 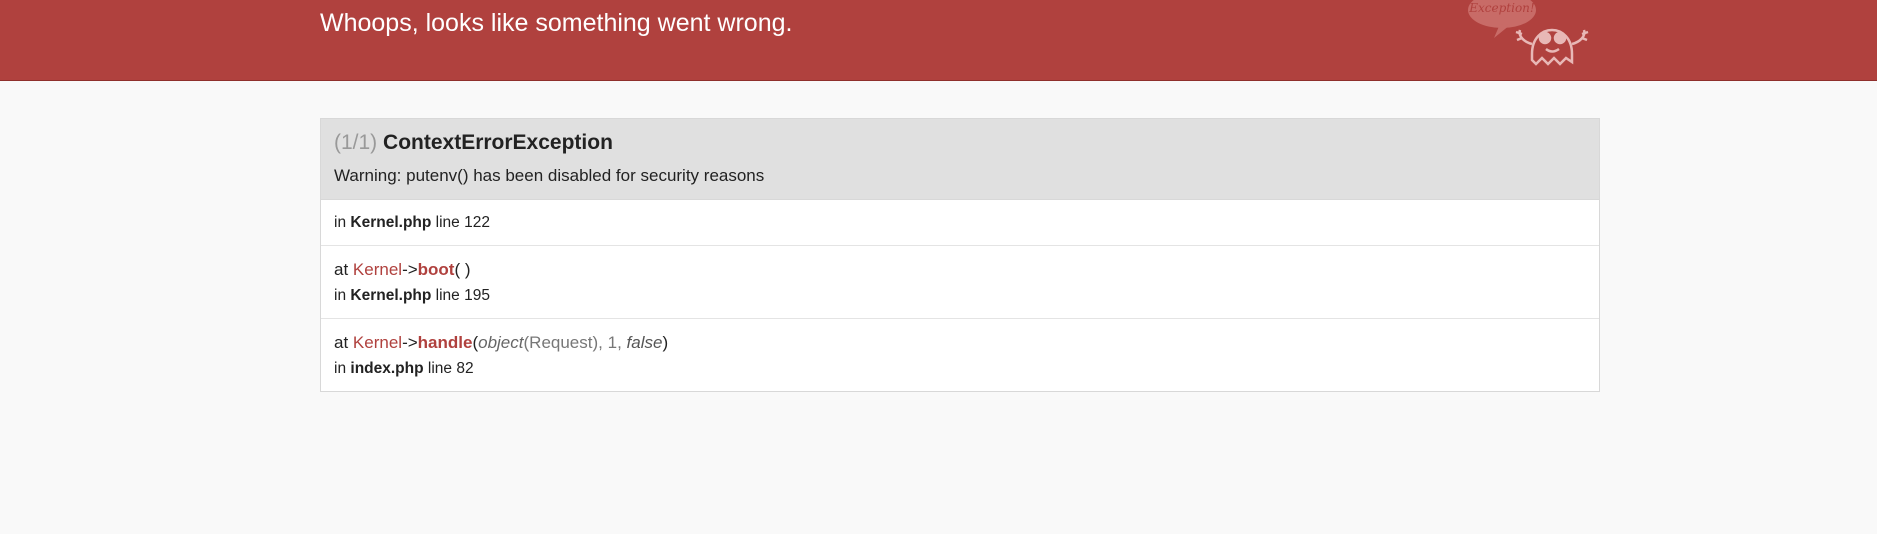 I want to click on trace-location: in Kernel.php line 122, so click(x=960, y=223).